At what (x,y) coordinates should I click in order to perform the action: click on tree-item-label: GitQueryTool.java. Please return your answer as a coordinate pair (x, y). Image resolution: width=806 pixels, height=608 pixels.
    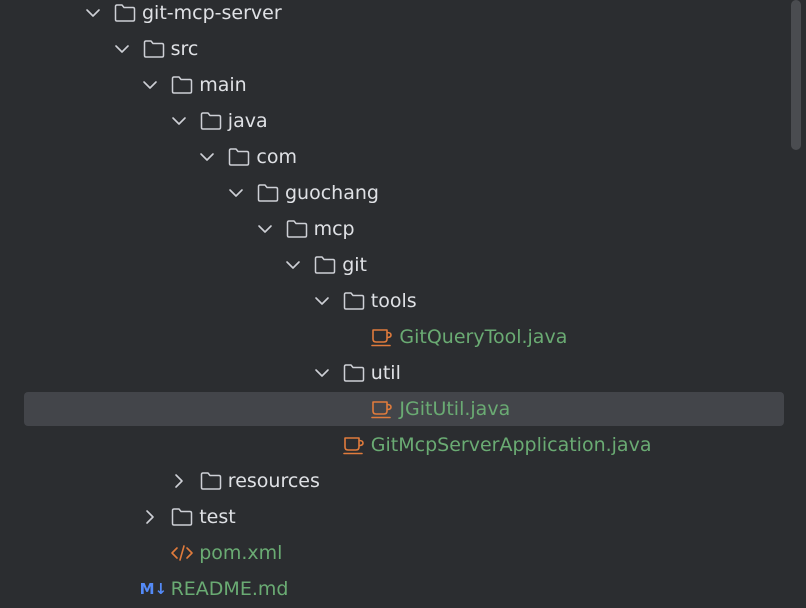
    Looking at the image, I should click on (483, 337).